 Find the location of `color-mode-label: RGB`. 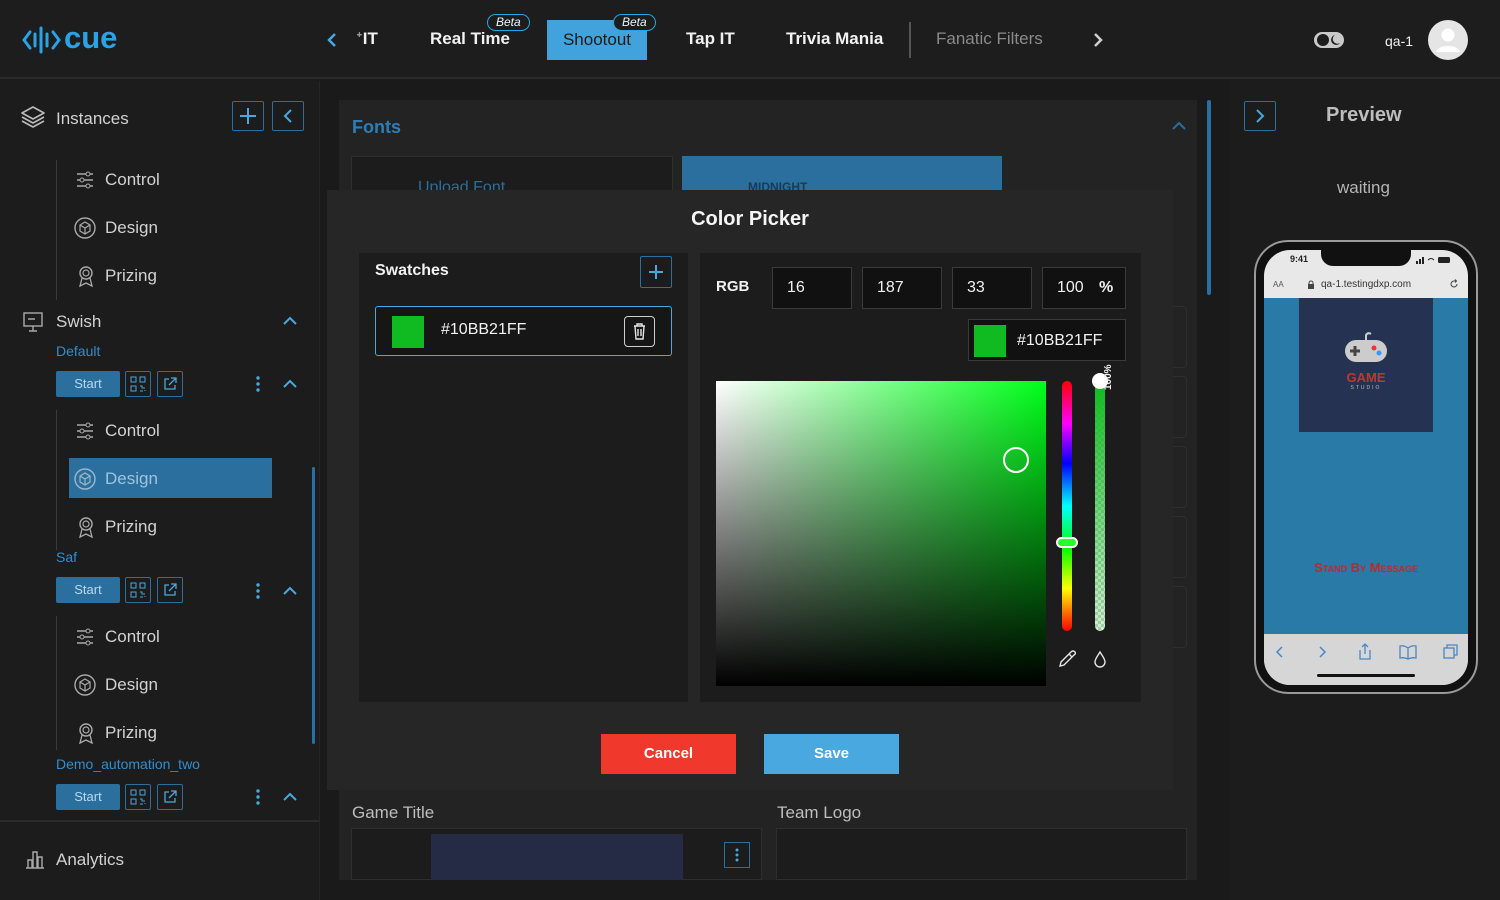

color-mode-label: RGB is located at coordinates (732, 286).